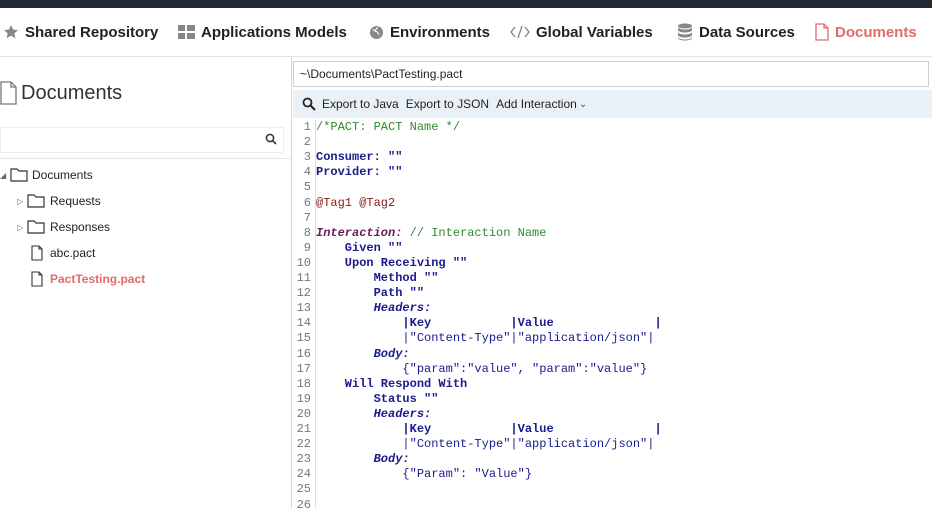 The height and width of the screenshot is (508, 932). I want to click on line-number: 21, so click(303, 429).